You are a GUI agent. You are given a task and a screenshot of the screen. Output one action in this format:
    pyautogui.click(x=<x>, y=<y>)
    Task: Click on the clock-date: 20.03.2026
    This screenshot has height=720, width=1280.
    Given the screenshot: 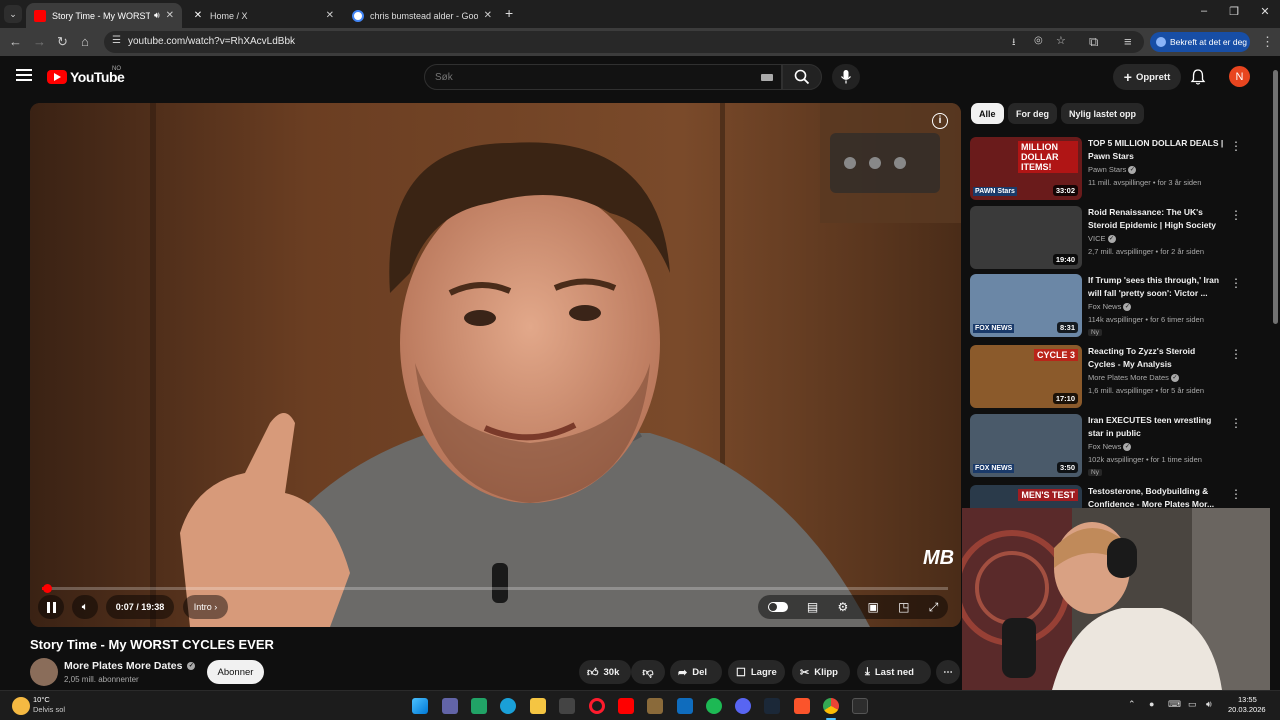 What is the action you would take?
    pyautogui.click(x=1247, y=709)
    